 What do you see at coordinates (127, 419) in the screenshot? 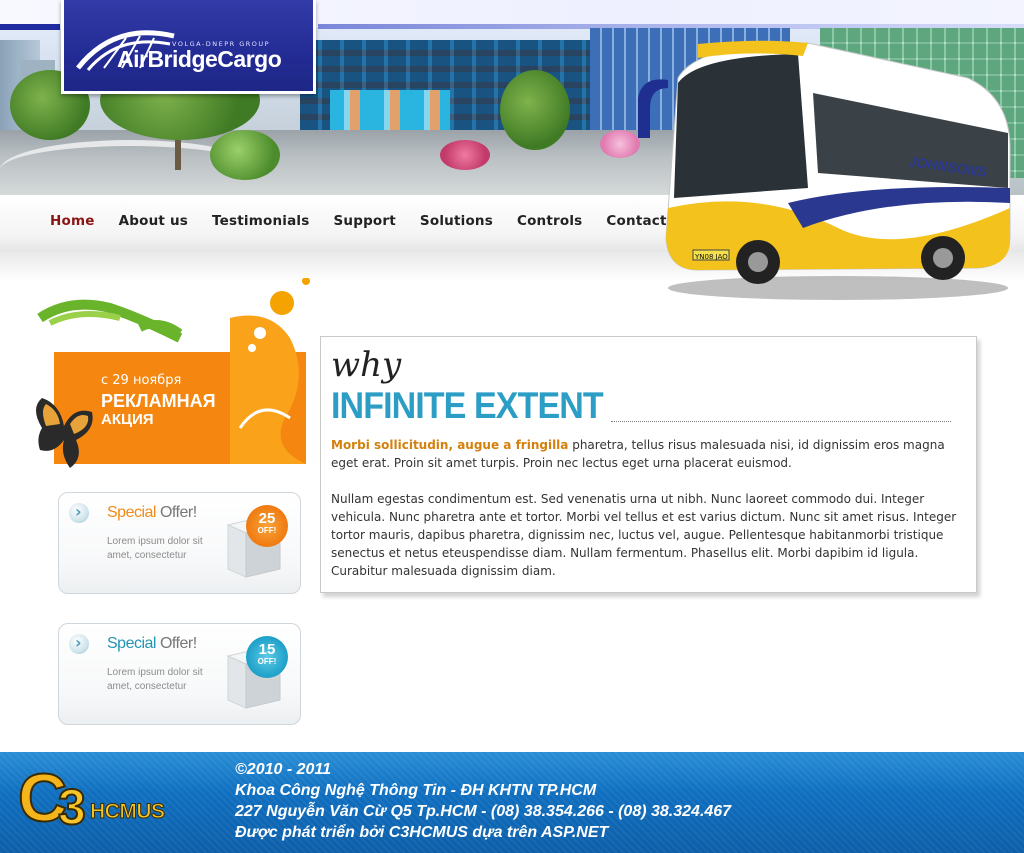
I see `promo-subtitle: АКЦИЯ` at bounding box center [127, 419].